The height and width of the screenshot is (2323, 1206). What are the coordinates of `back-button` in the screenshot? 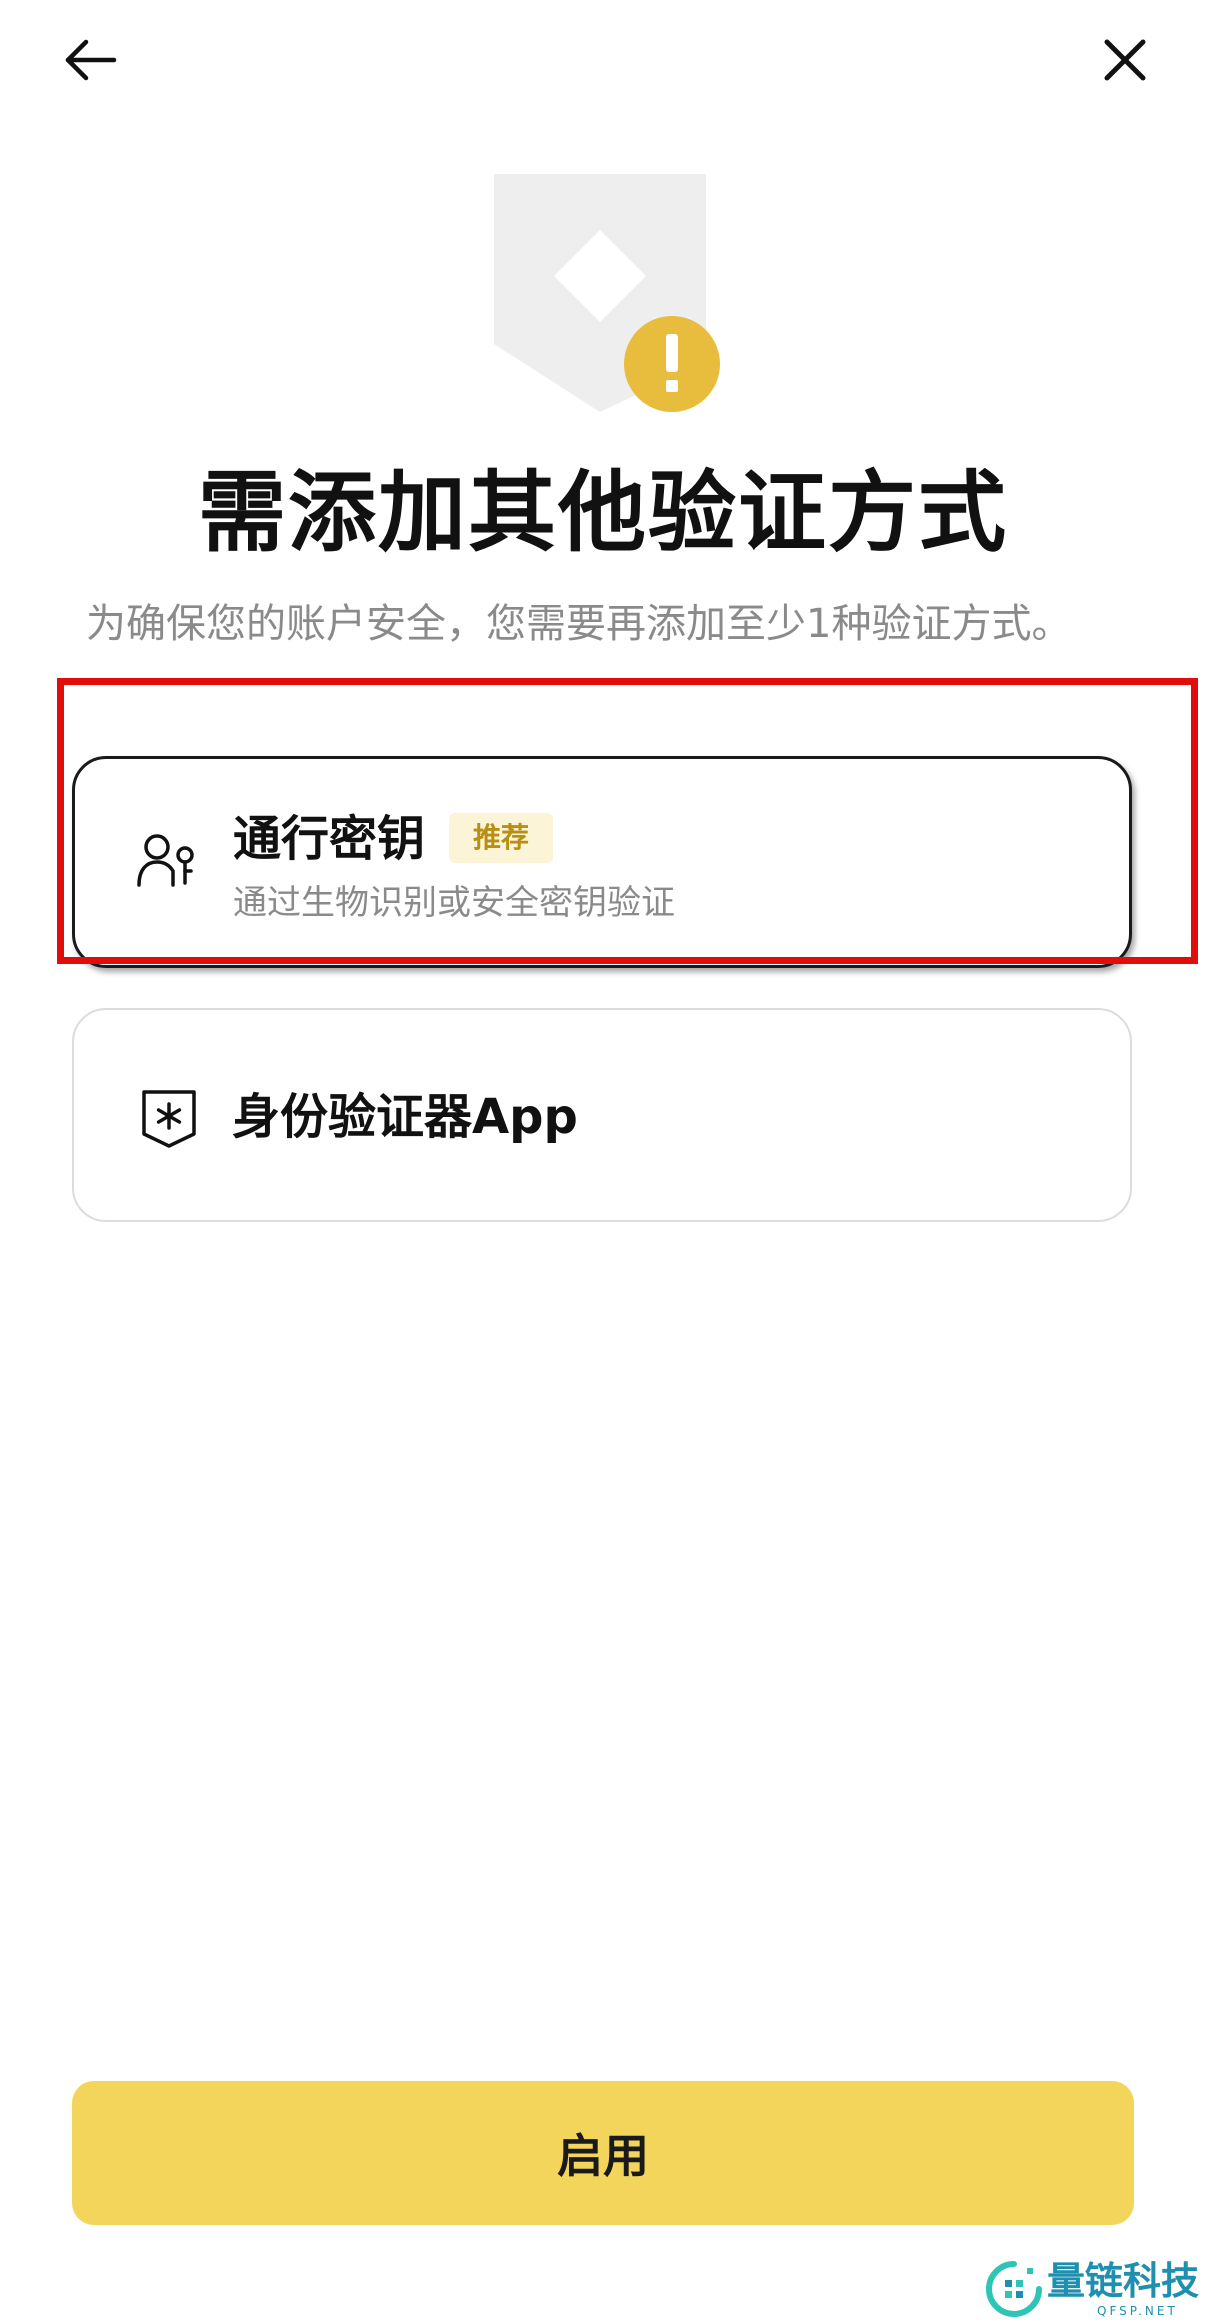 It's located at (90, 60).